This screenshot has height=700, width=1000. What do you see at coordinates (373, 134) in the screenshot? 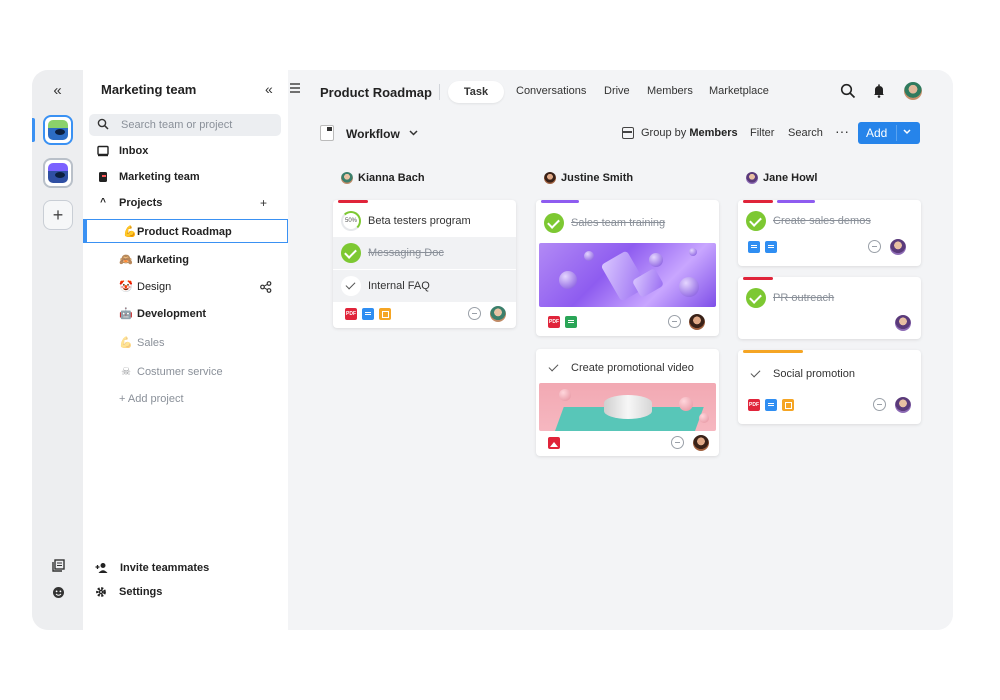
I see `view-selector: Workflow` at bounding box center [373, 134].